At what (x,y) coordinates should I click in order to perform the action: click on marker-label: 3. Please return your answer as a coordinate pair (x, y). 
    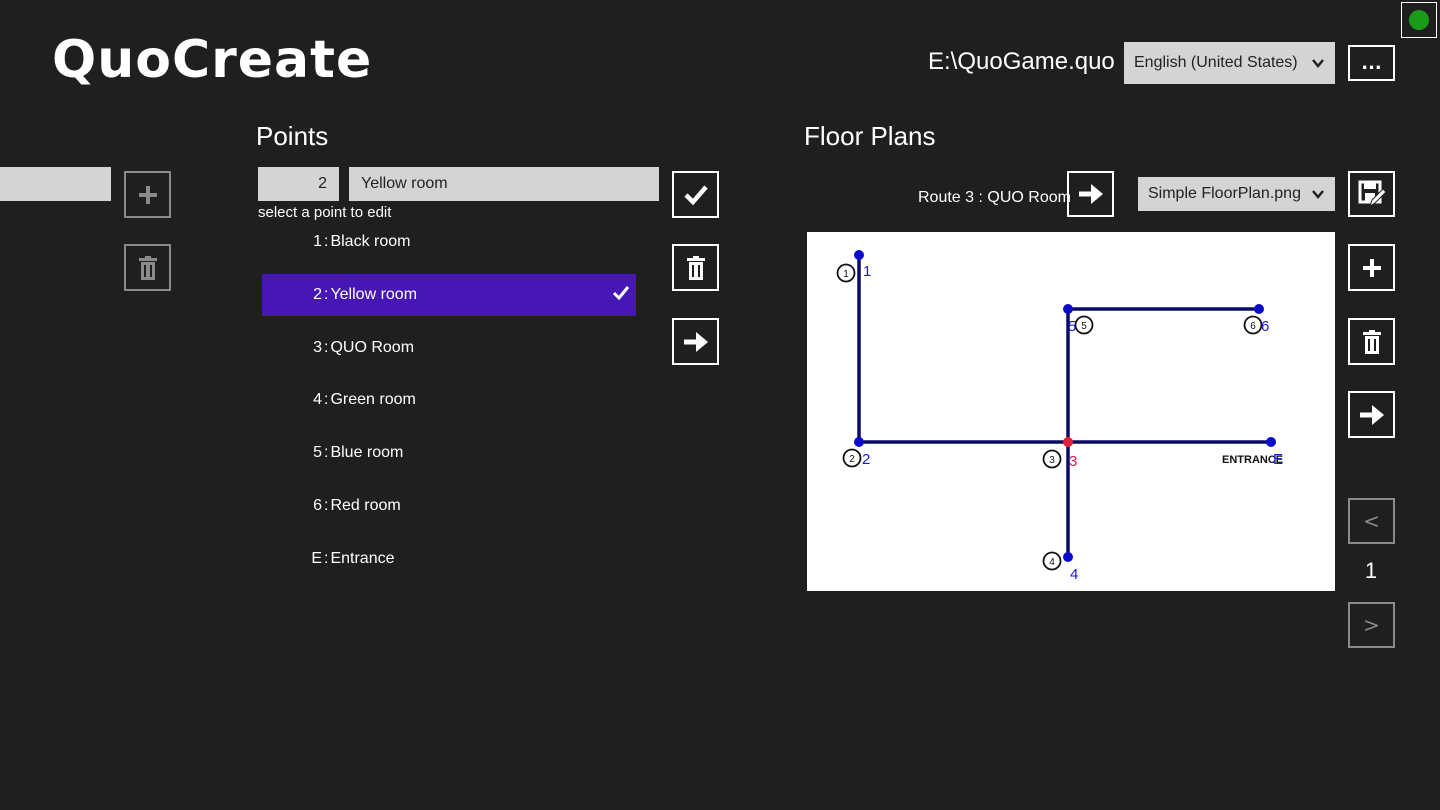
    Looking at the image, I should click on (1073, 461).